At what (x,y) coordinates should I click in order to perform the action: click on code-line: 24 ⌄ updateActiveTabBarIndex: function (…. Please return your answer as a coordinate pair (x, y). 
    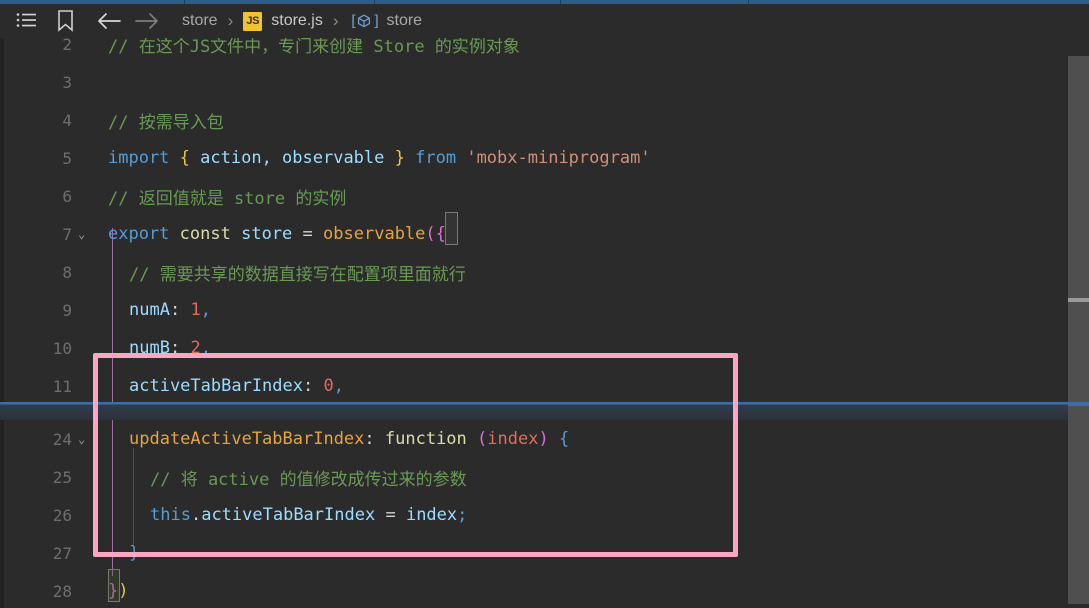
    Looking at the image, I should click on (544, 439).